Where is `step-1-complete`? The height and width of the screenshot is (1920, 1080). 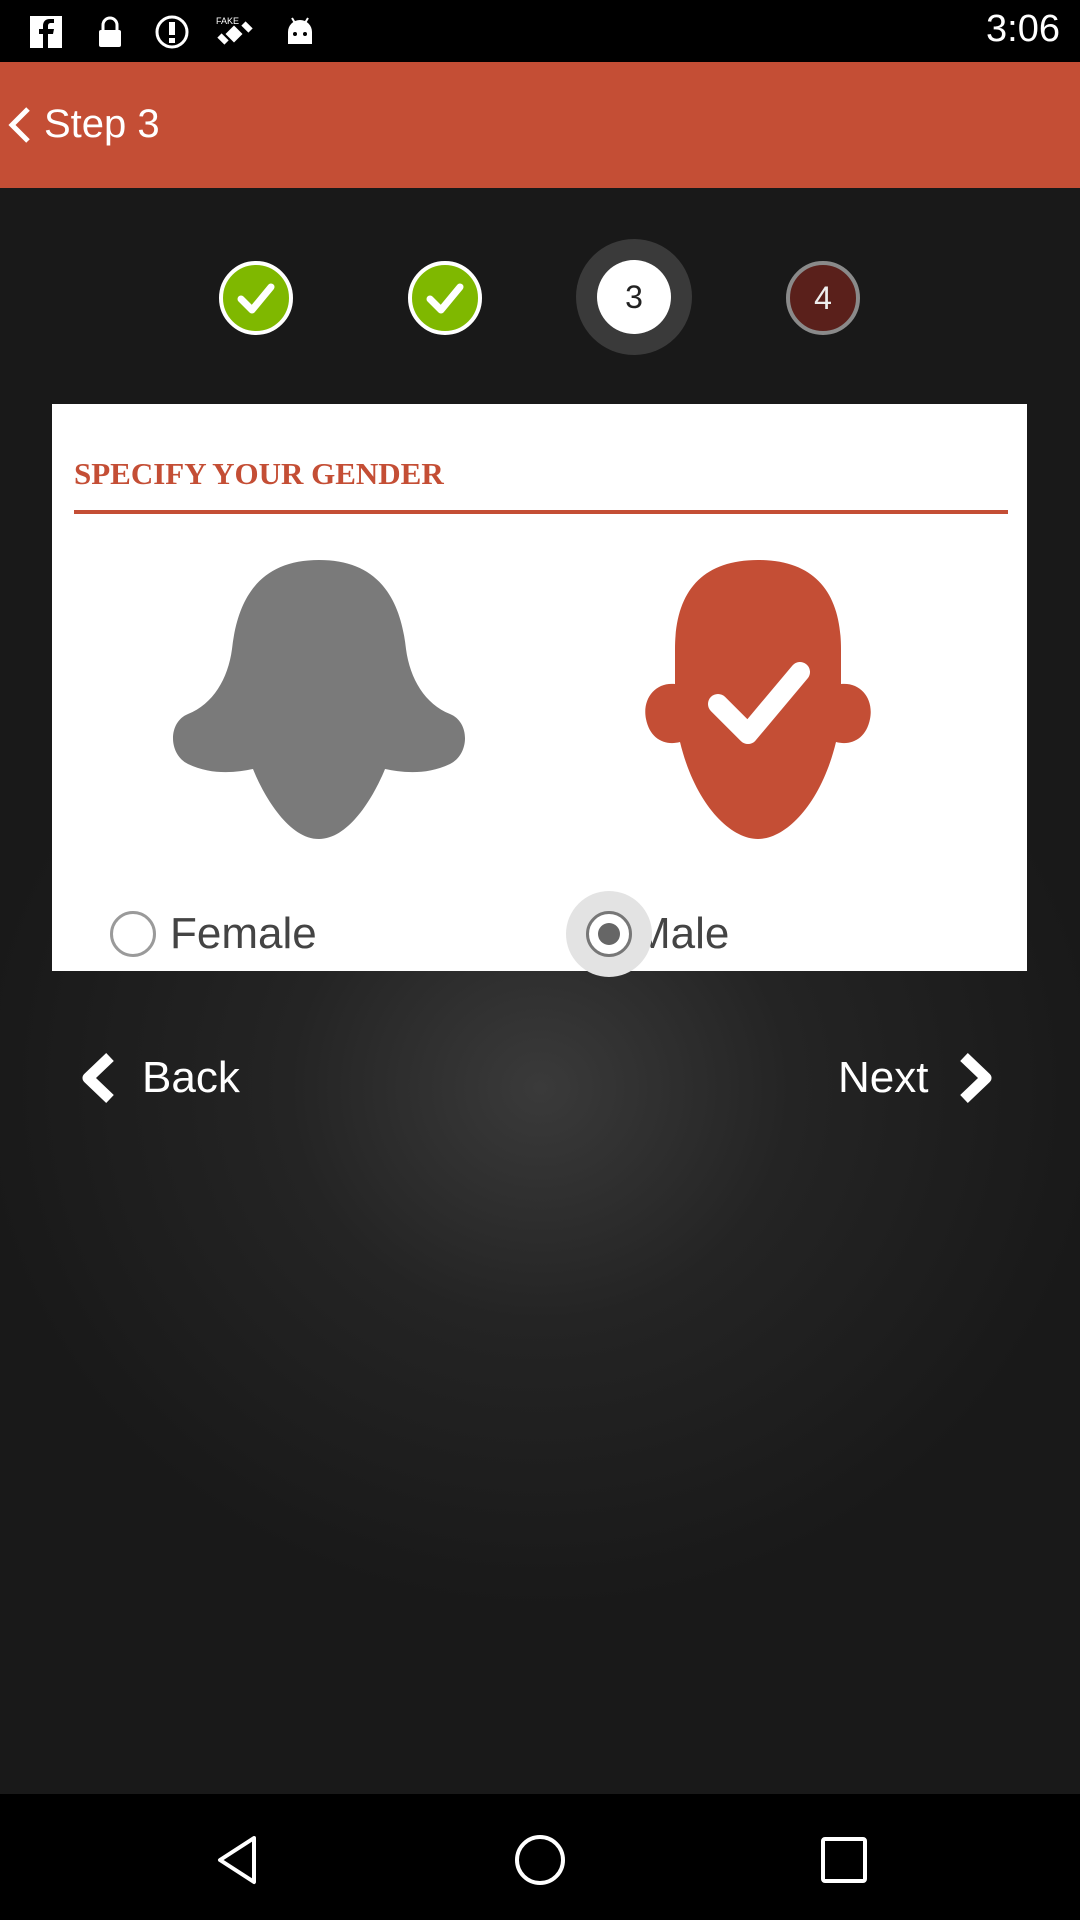 step-1-complete is located at coordinates (256, 298).